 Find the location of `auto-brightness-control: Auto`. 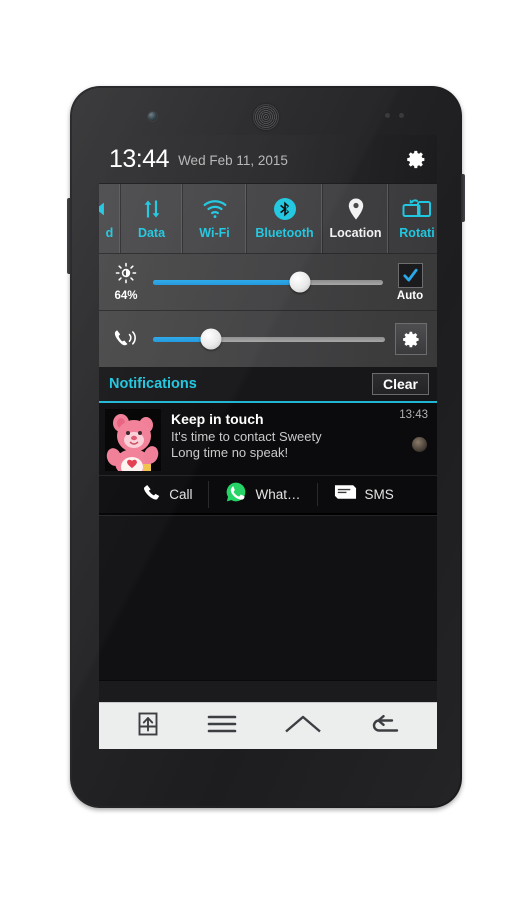

auto-brightness-control: Auto is located at coordinates (410, 282).